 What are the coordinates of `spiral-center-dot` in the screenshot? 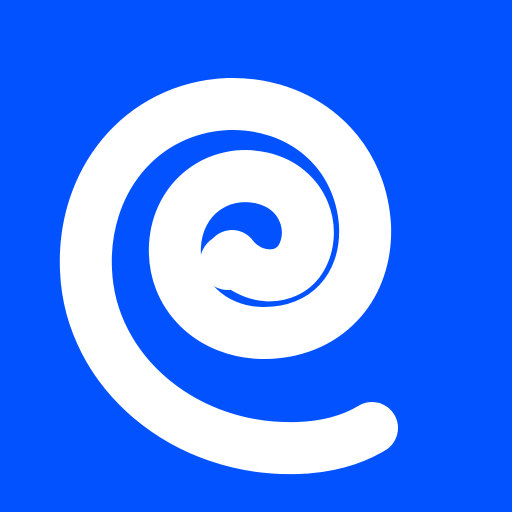 It's located at (228, 262).